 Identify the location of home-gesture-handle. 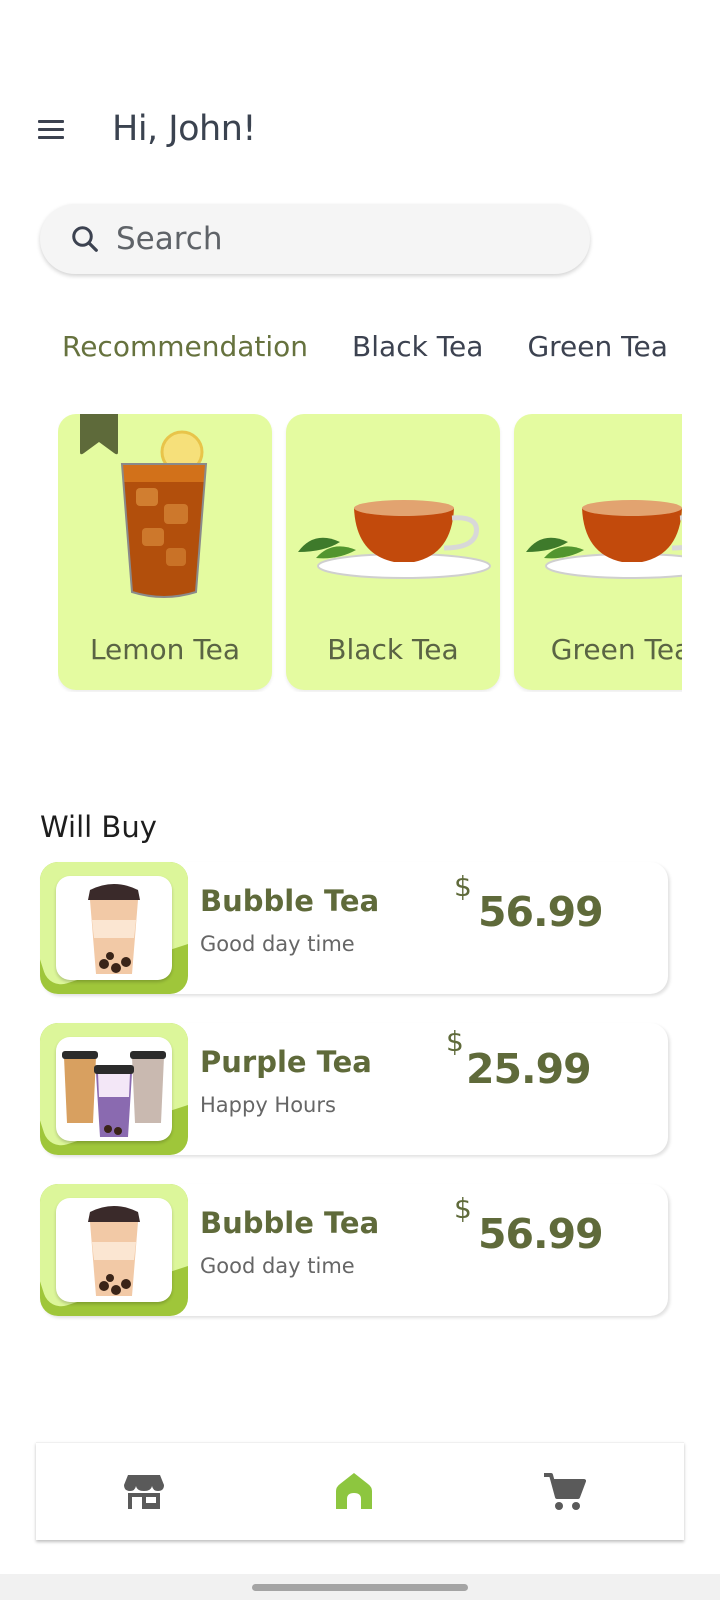
(360, 1587).